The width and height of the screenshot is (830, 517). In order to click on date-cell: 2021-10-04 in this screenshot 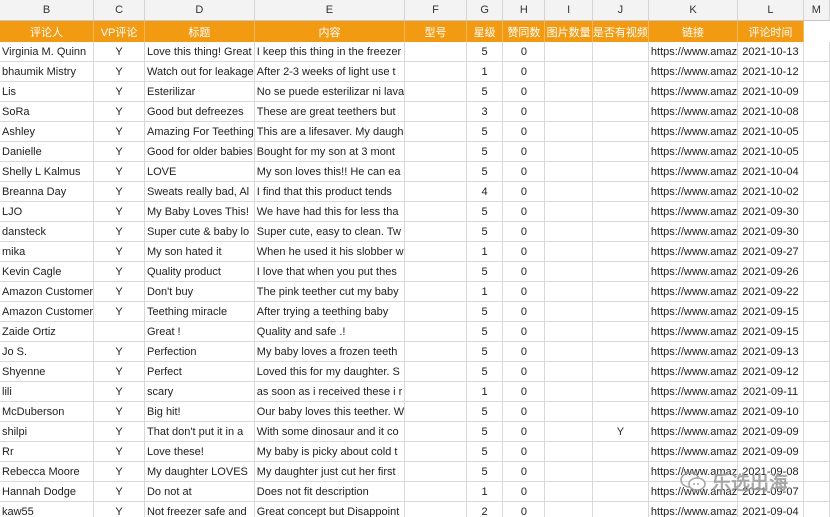, I will do `click(770, 171)`.